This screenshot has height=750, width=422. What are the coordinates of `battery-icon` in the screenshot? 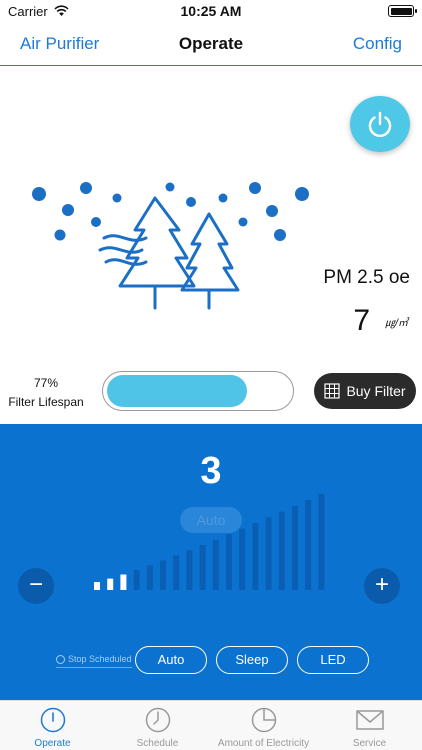 It's located at (402, 11).